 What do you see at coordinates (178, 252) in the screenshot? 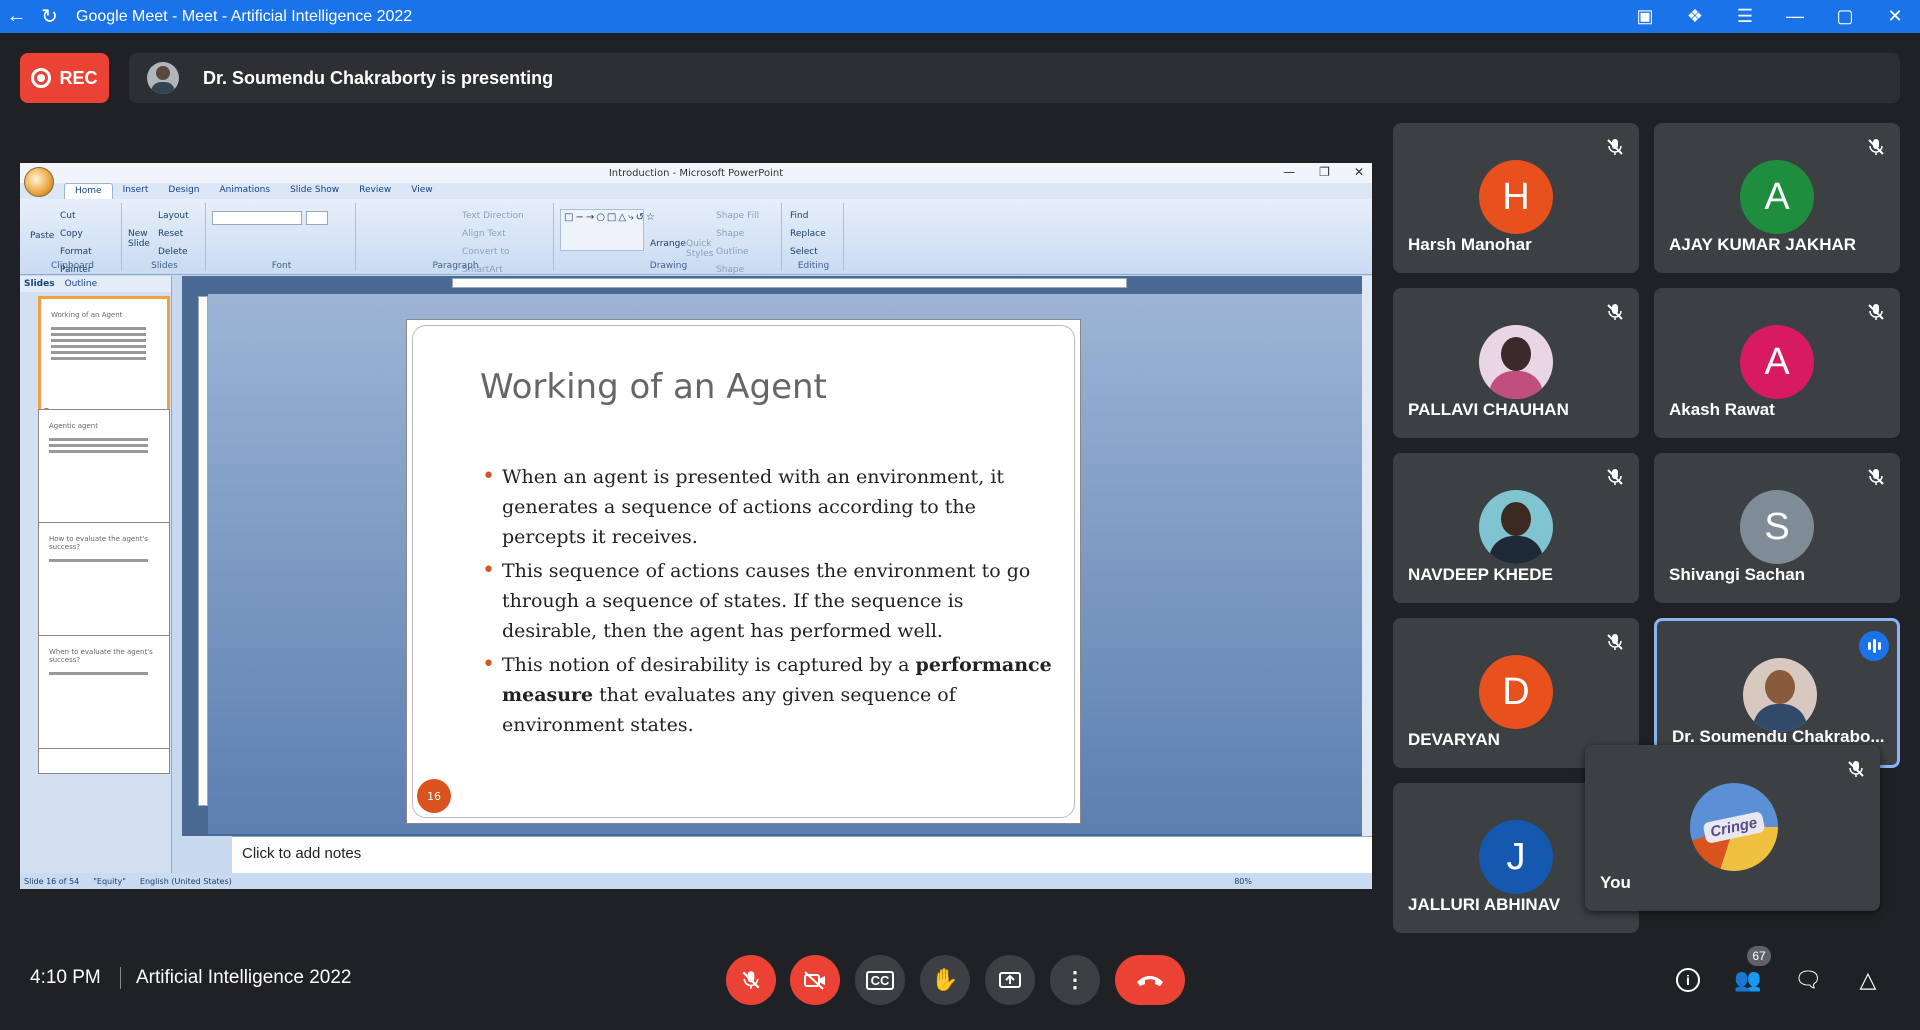
I see `delete-button: Delete` at bounding box center [178, 252].